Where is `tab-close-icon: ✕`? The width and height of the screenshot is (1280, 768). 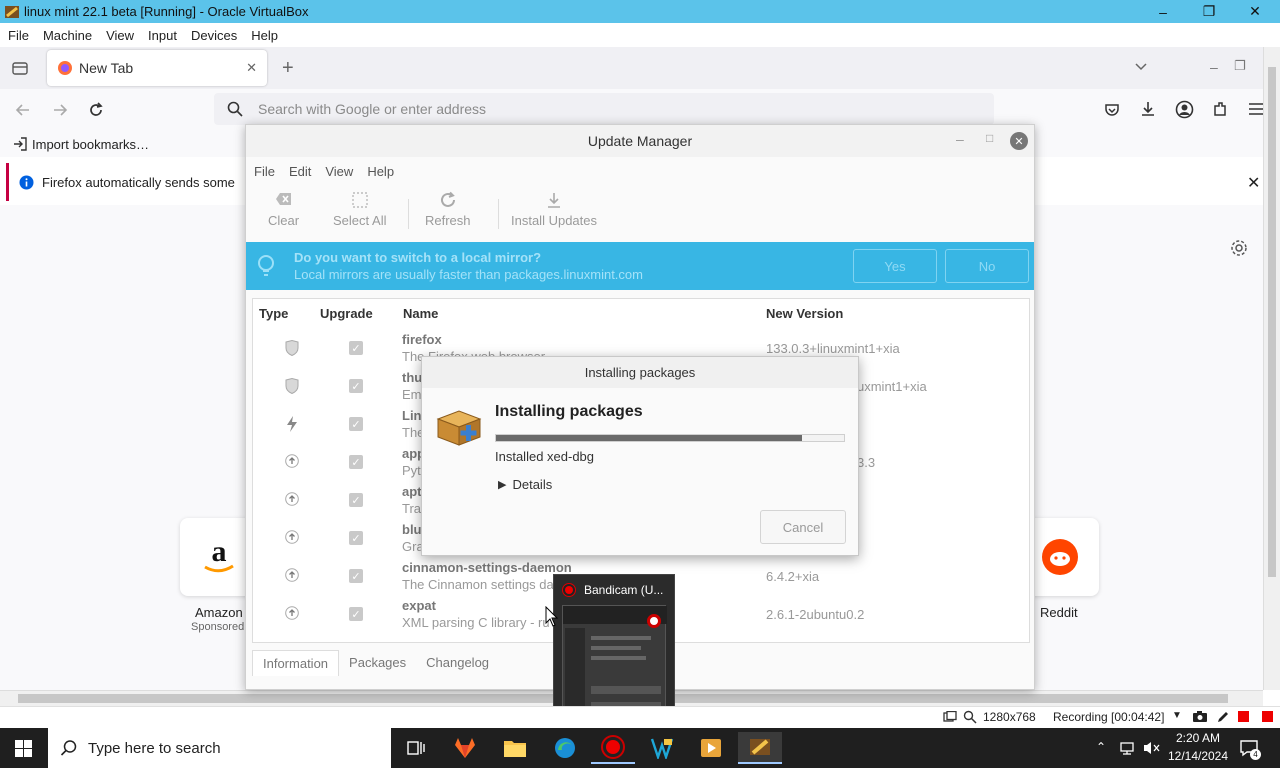
tab-close-icon: ✕ is located at coordinates (251, 68).